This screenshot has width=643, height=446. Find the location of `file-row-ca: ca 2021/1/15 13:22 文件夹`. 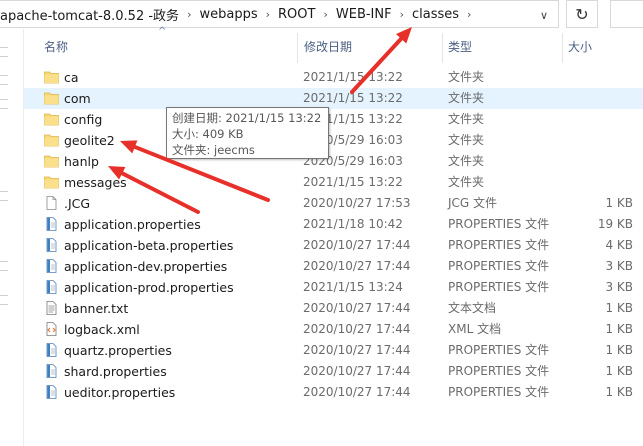

file-row-ca: ca 2021/1/15 13:22 文件夹 is located at coordinates (333, 77).